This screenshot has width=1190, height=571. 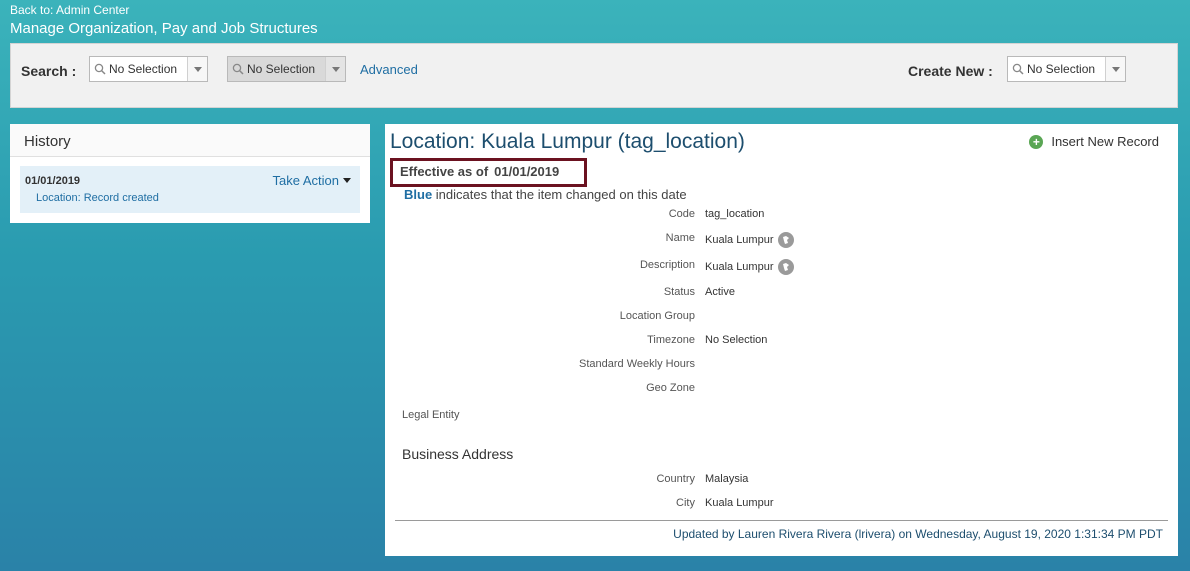 What do you see at coordinates (69, 10) in the screenshot?
I see `back-to-admin-center-link: Back to: Admin Center` at bounding box center [69, 10].